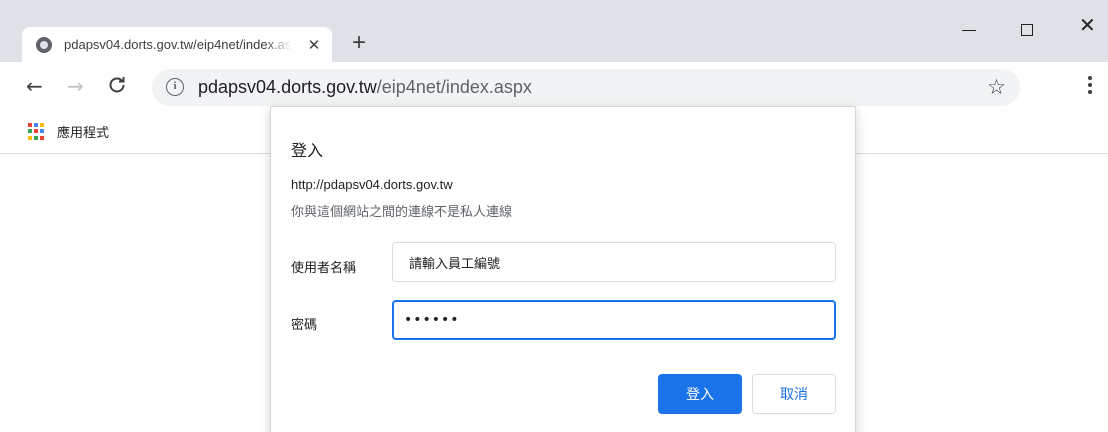  I want to click on password-field: ••••••, so click(614, 320).